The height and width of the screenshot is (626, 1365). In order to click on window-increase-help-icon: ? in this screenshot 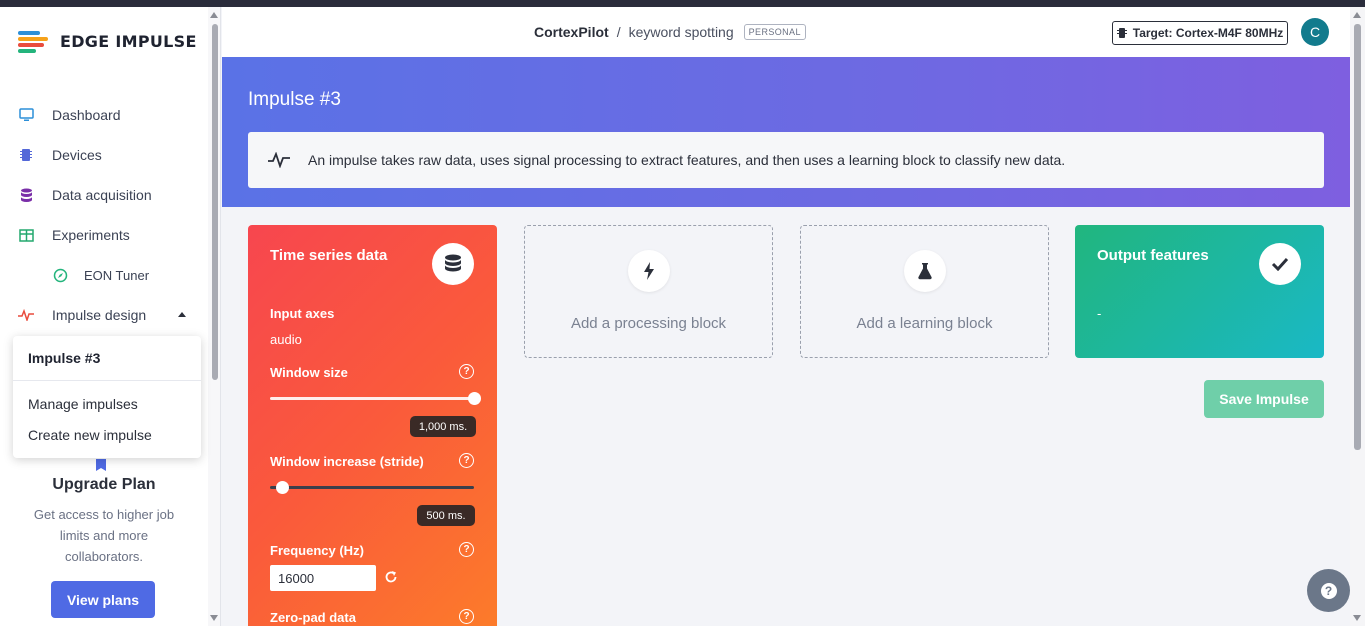, I will do `click(466, 460)`.